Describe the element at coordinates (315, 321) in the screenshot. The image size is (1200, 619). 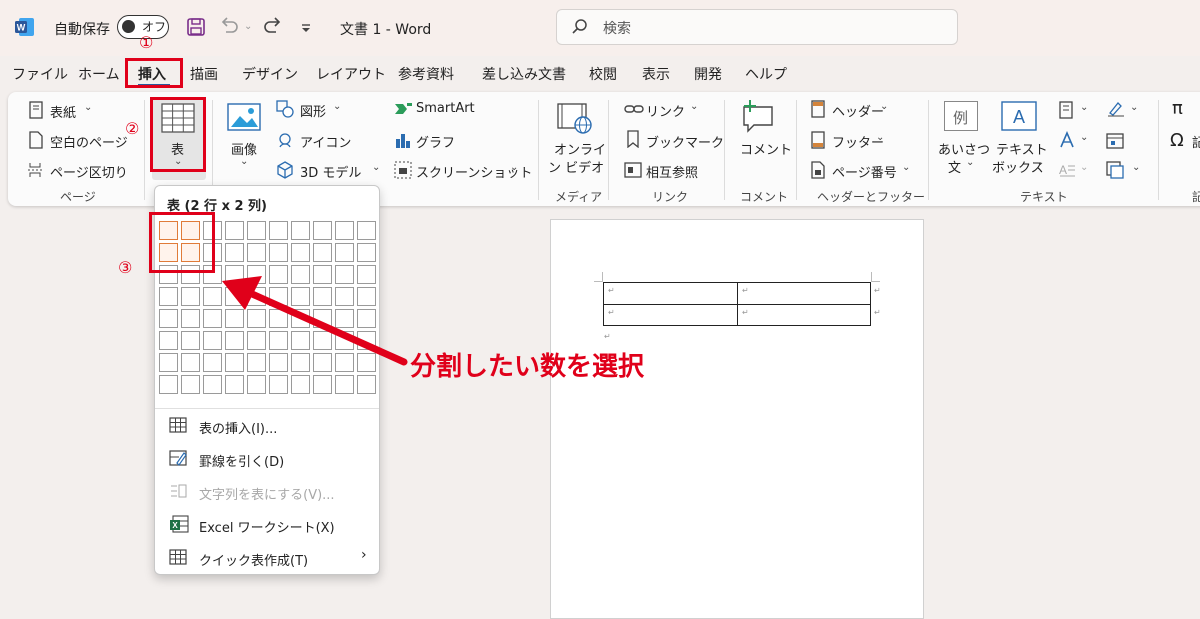
I see `annotation-arrow` at that location.